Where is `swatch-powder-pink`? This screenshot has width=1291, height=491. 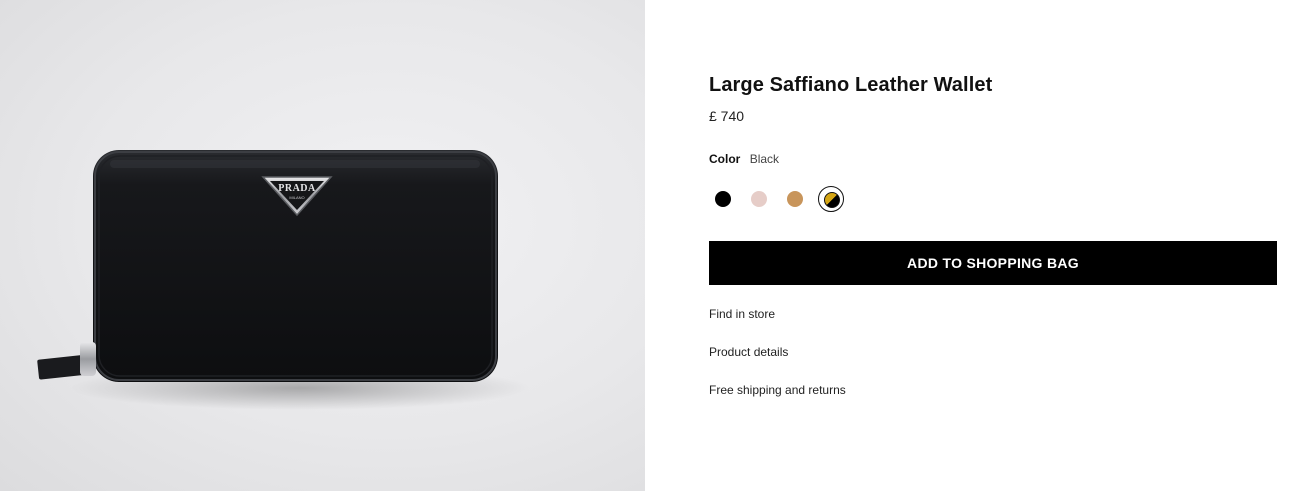
swatch-powder-pink is located at coordinates (759, 199).